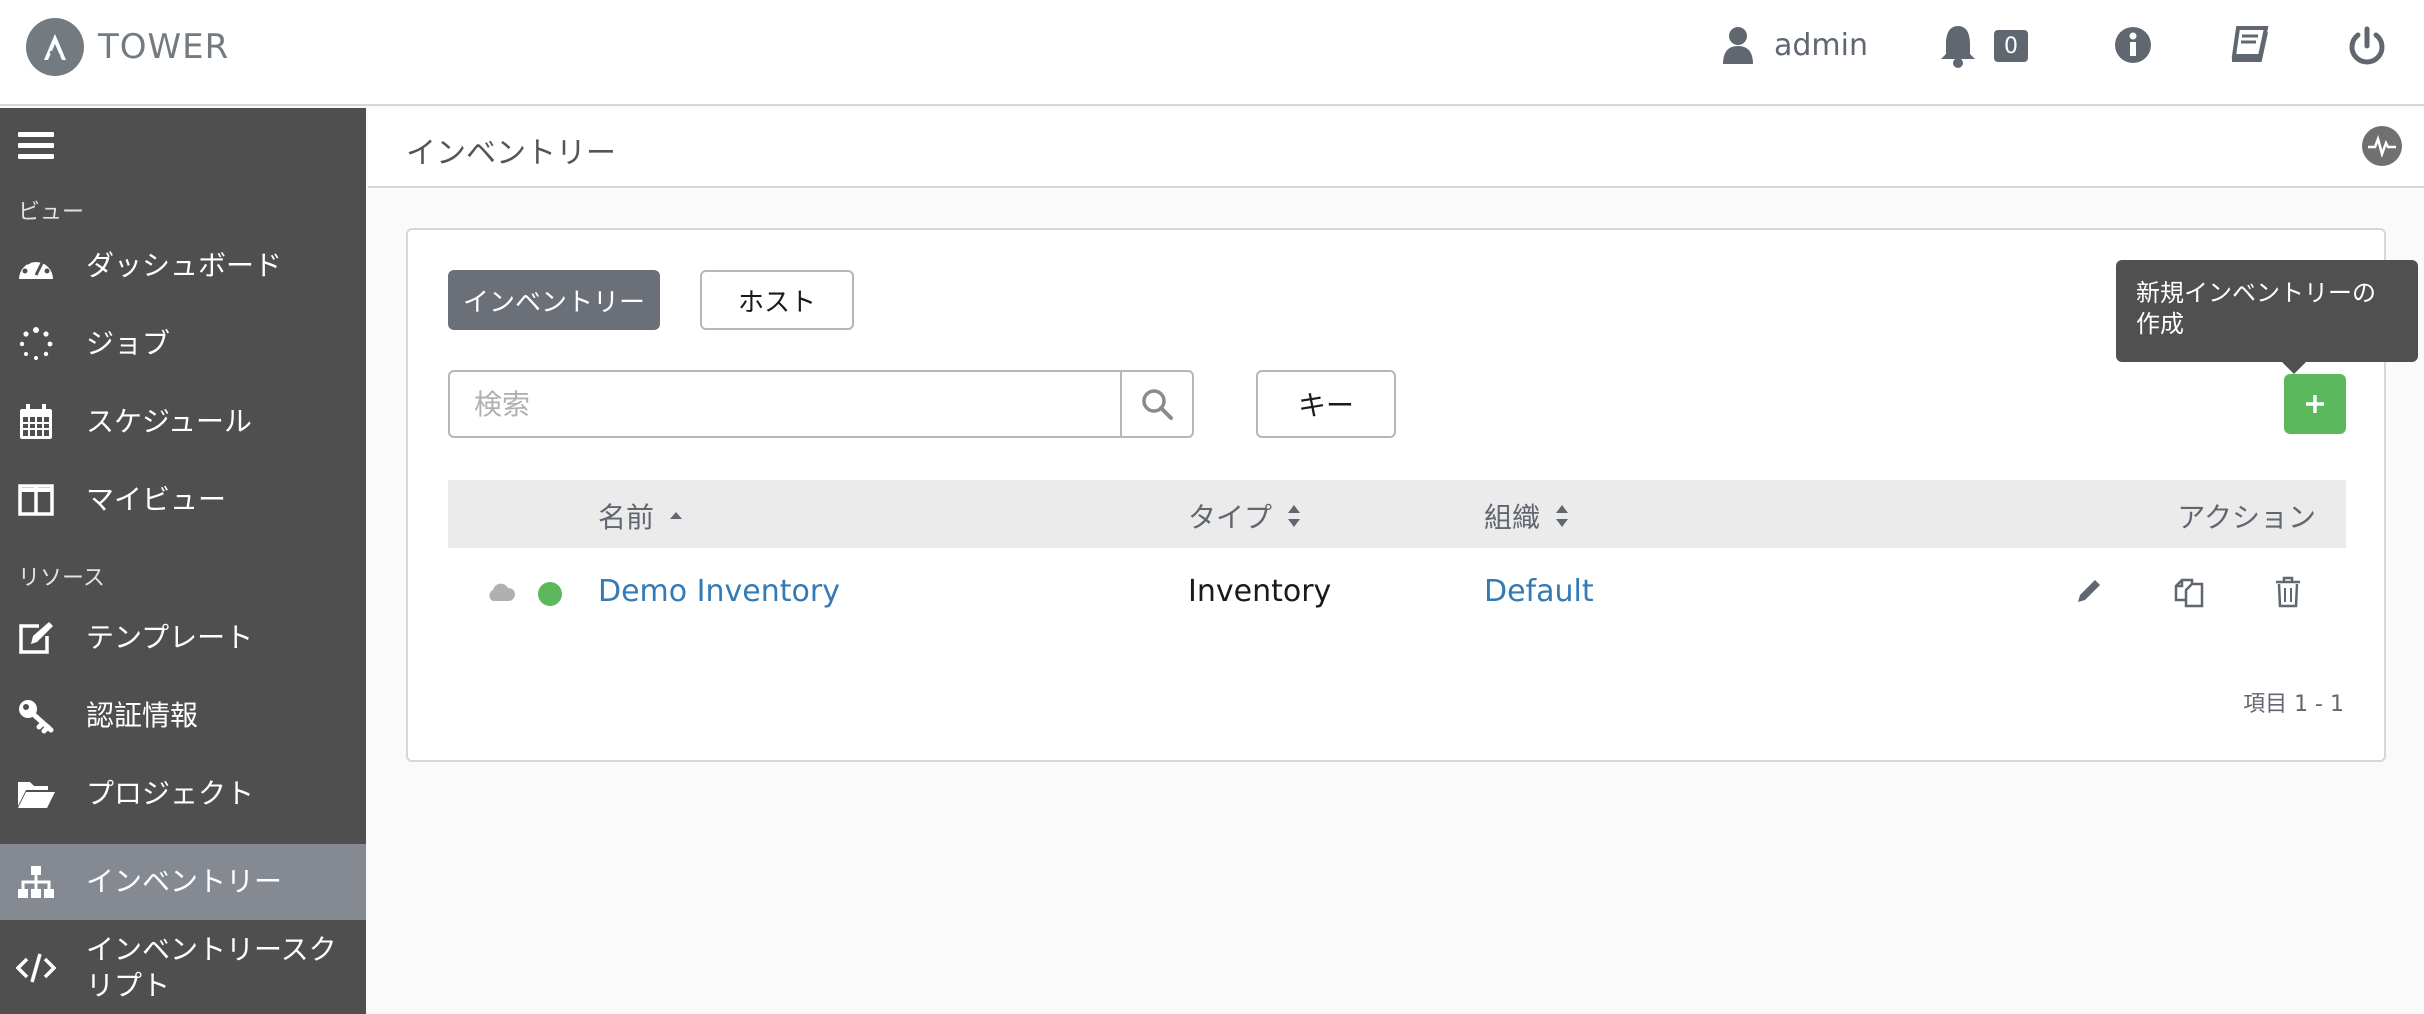 The height and width of the screenshot is (1014, 2424). Describe the element at coordinates (128, 343) in the screenshot. I see `sidebar-item-label: ジョブ` at that location.